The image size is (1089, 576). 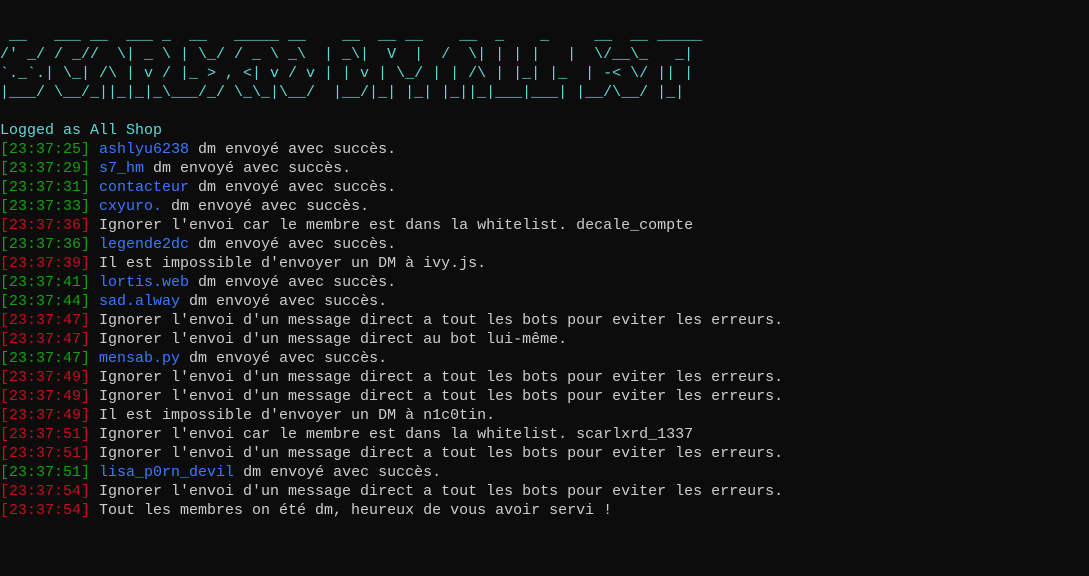 I want to click on log-timestamp: [23:37:41], so click(x=45, y=282).